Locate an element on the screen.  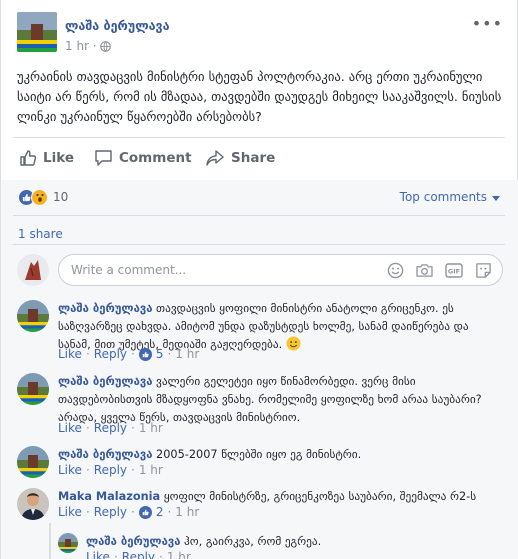
comment-actions: Like · Reply · 5 · 1 hr is located at coordinates (129, 354).